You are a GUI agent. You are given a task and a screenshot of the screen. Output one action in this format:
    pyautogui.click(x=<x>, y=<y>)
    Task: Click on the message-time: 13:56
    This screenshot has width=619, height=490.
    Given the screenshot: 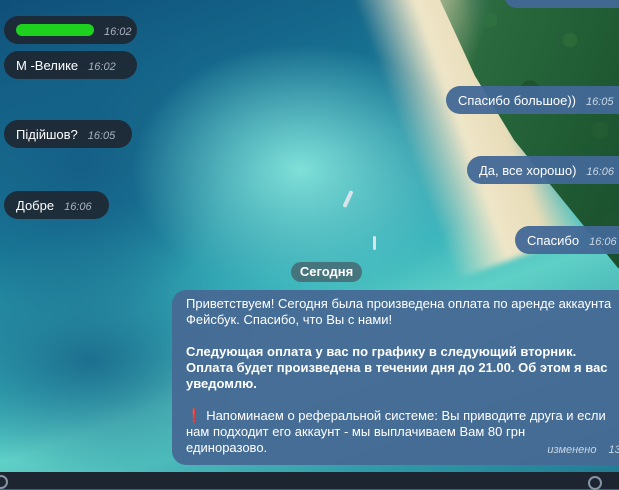 What is the action you would take?
    pyautogui.click(x=613, y=450)
    